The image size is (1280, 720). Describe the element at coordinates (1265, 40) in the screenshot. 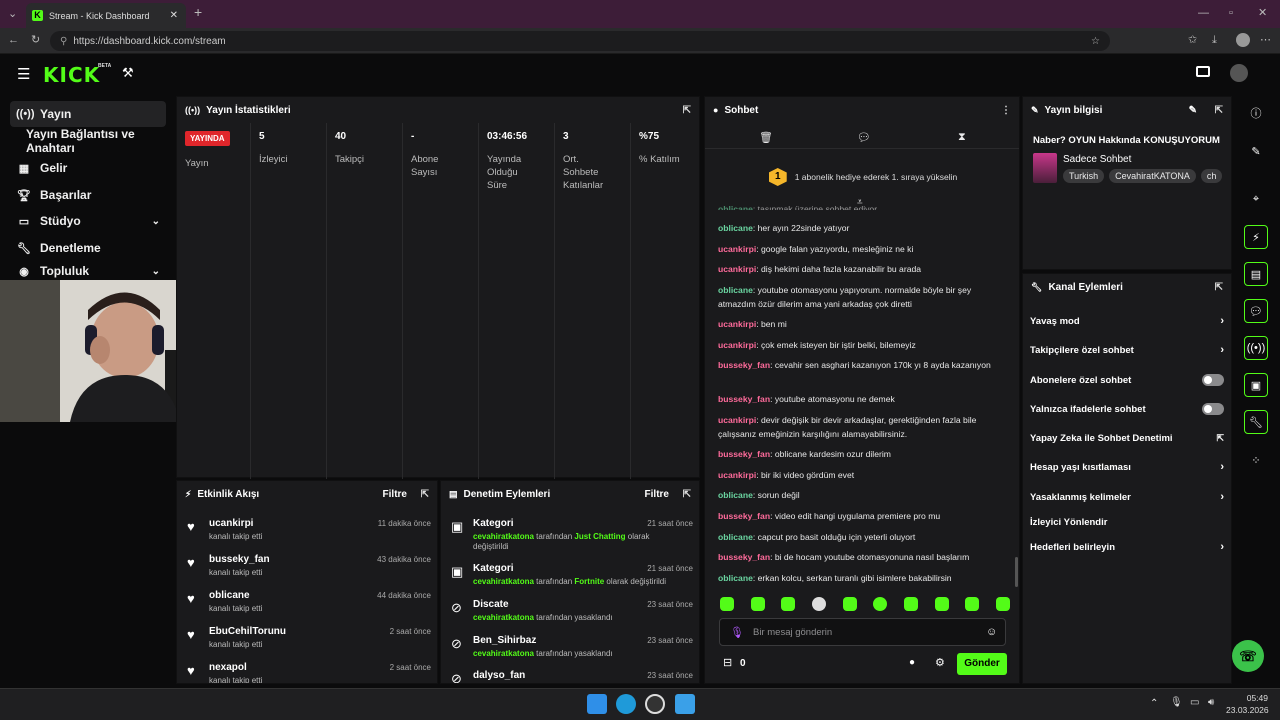

I see `more-icon: ⋯` at that location.